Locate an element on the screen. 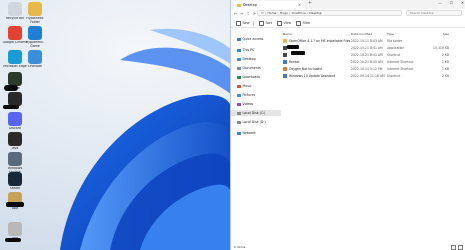 The height and width of the screenshot is (250, 465). toolbar-sort-button: Sort is located at coordinates (265, 23).